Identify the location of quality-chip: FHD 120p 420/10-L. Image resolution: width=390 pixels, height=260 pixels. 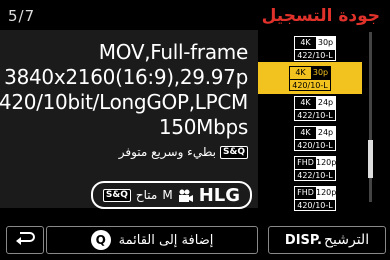
(315, 198).